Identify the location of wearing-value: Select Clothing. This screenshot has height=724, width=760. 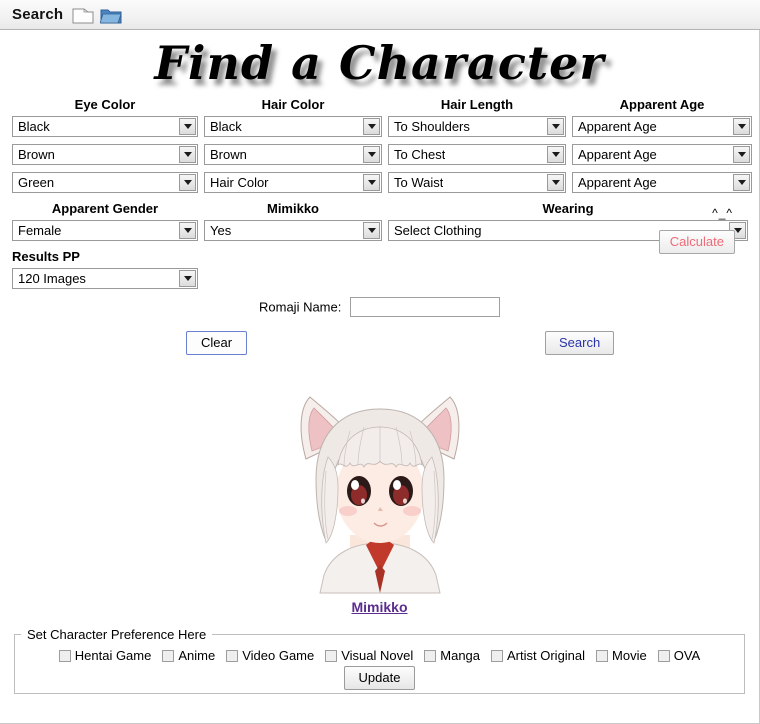
(438, 230).